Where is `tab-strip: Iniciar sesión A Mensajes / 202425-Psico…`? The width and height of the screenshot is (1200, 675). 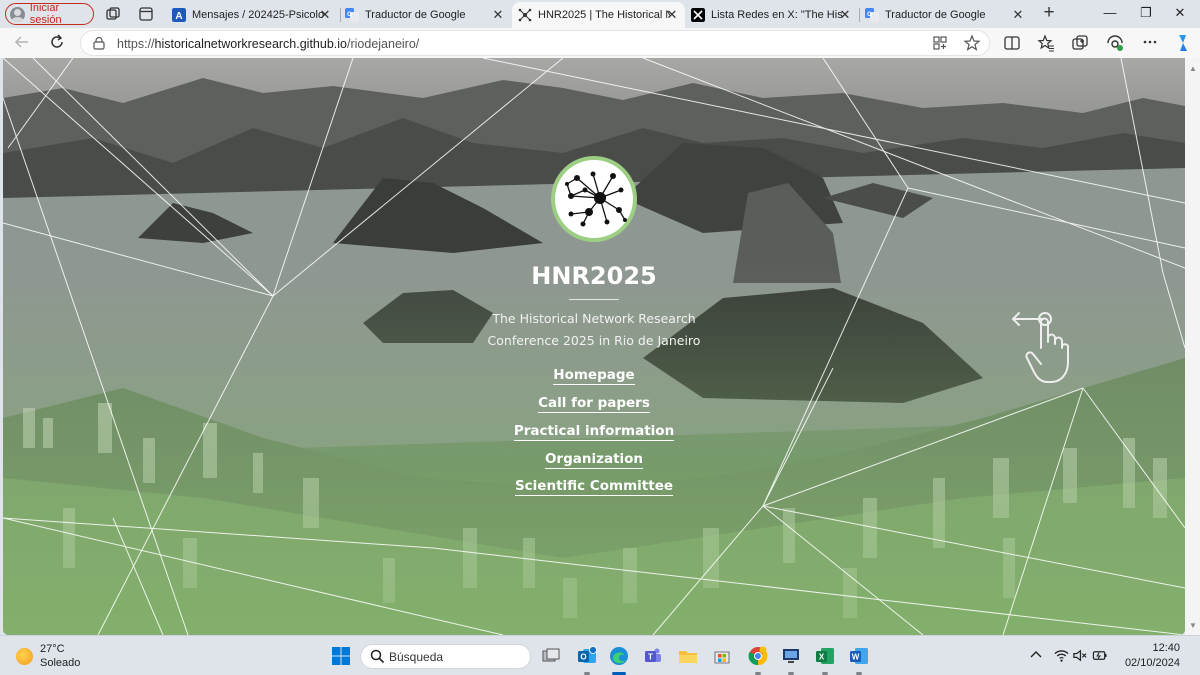 tab-strip: Iniciar sesión A Mensajes / 202425-Psico… is located at coordinates (600, 14).